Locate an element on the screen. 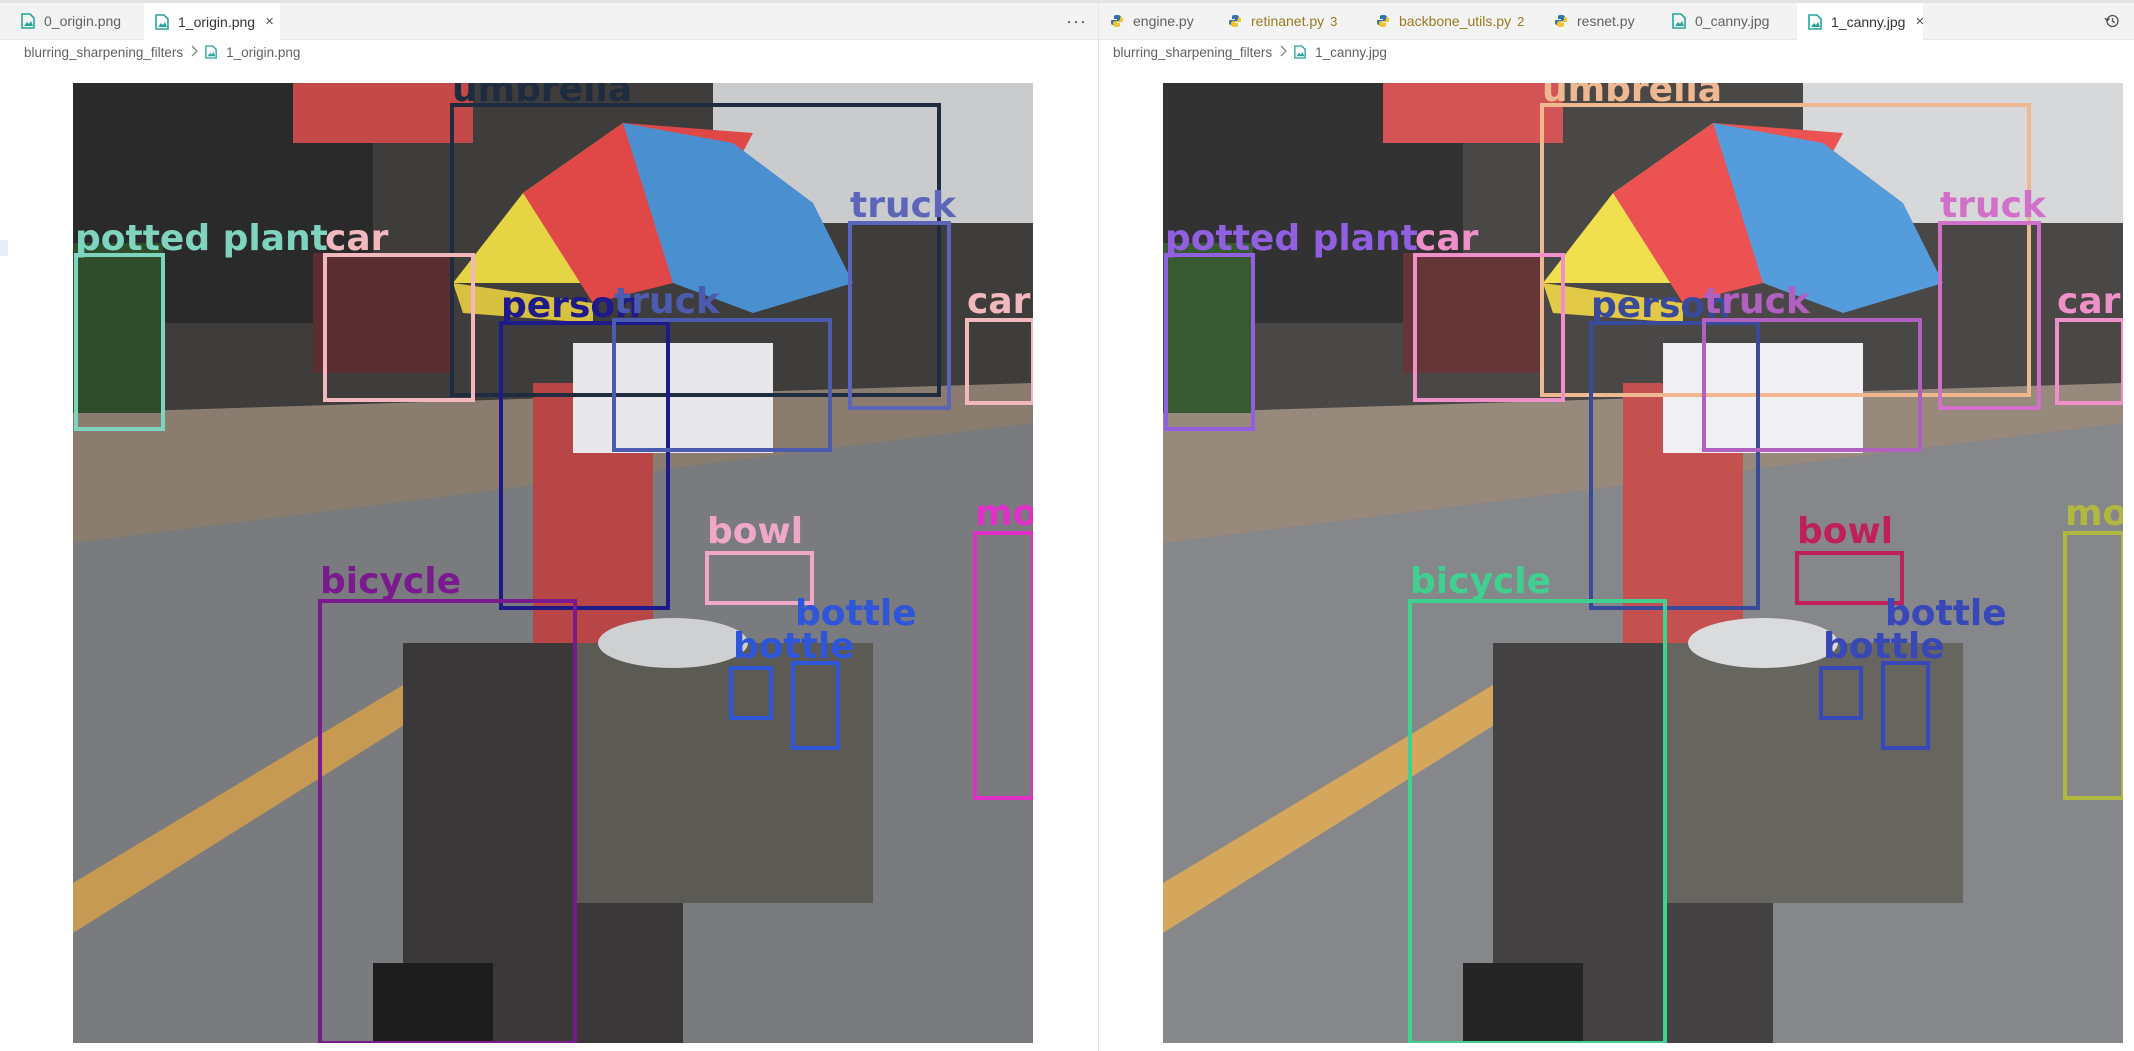  tab-resnet-py: resnet.py is located at coordinates (1602, 21).